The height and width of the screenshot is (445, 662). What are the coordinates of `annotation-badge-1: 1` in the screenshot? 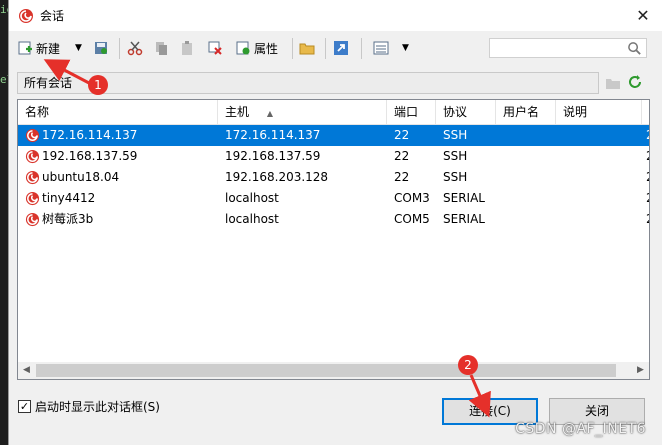 It's located at (98, 85).